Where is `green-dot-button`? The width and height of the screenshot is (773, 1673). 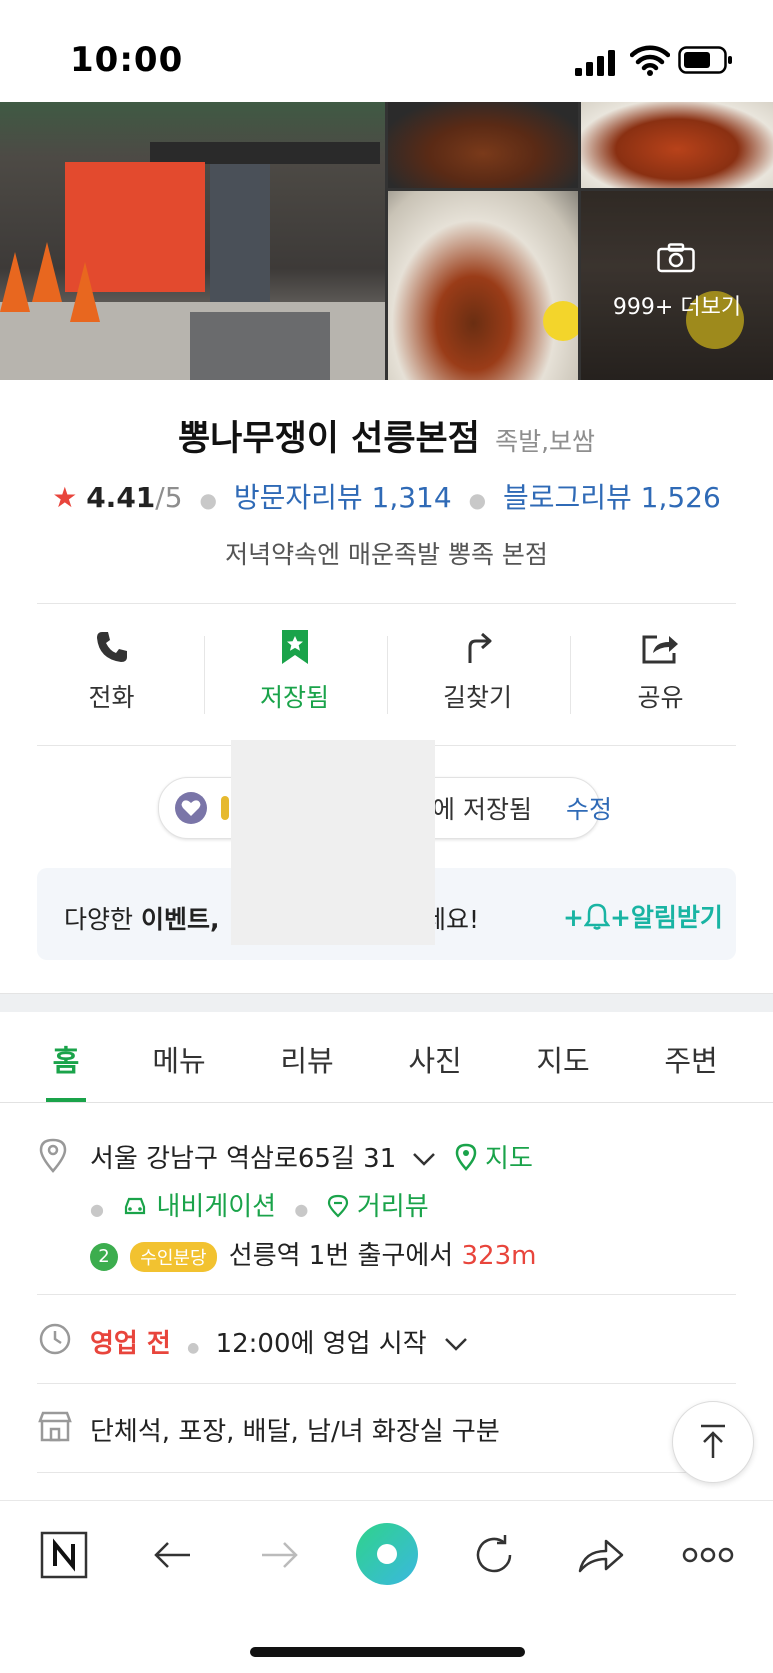
green-dot-button is located at coordinates (387, 1554).